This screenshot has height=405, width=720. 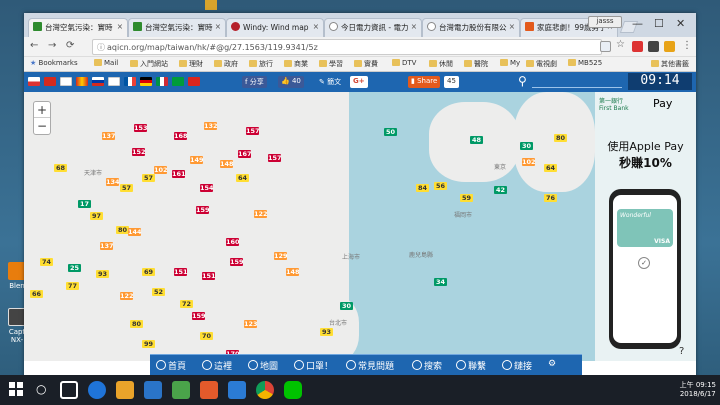 What do you see at coordinates (158, 292) in the screenshot?
I see `aqi-marker: 52` at bounding box center [158, 292].